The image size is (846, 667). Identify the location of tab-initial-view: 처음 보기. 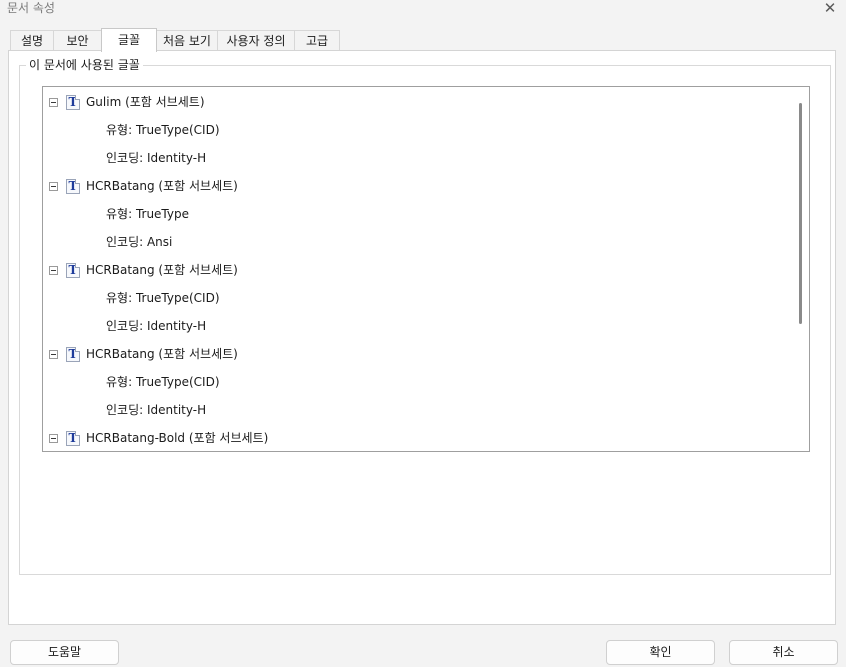
(187, 40).